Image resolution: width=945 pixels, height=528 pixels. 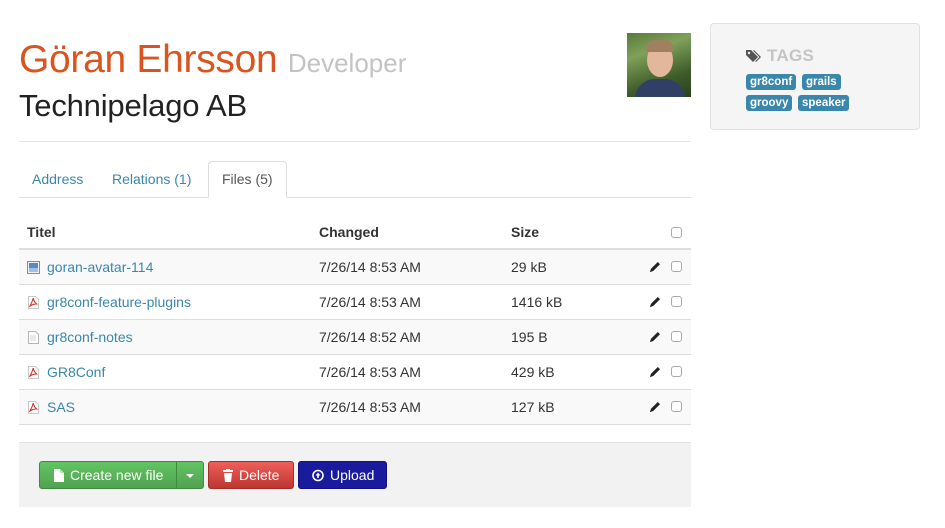 I want to click on file-size: 29 kB, so click(x=529, y=267).